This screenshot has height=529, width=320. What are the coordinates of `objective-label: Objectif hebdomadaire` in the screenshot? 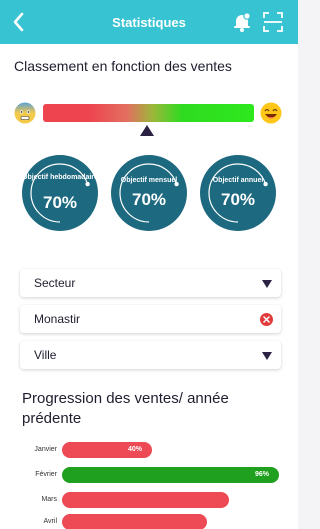 It's located at (60, 177).